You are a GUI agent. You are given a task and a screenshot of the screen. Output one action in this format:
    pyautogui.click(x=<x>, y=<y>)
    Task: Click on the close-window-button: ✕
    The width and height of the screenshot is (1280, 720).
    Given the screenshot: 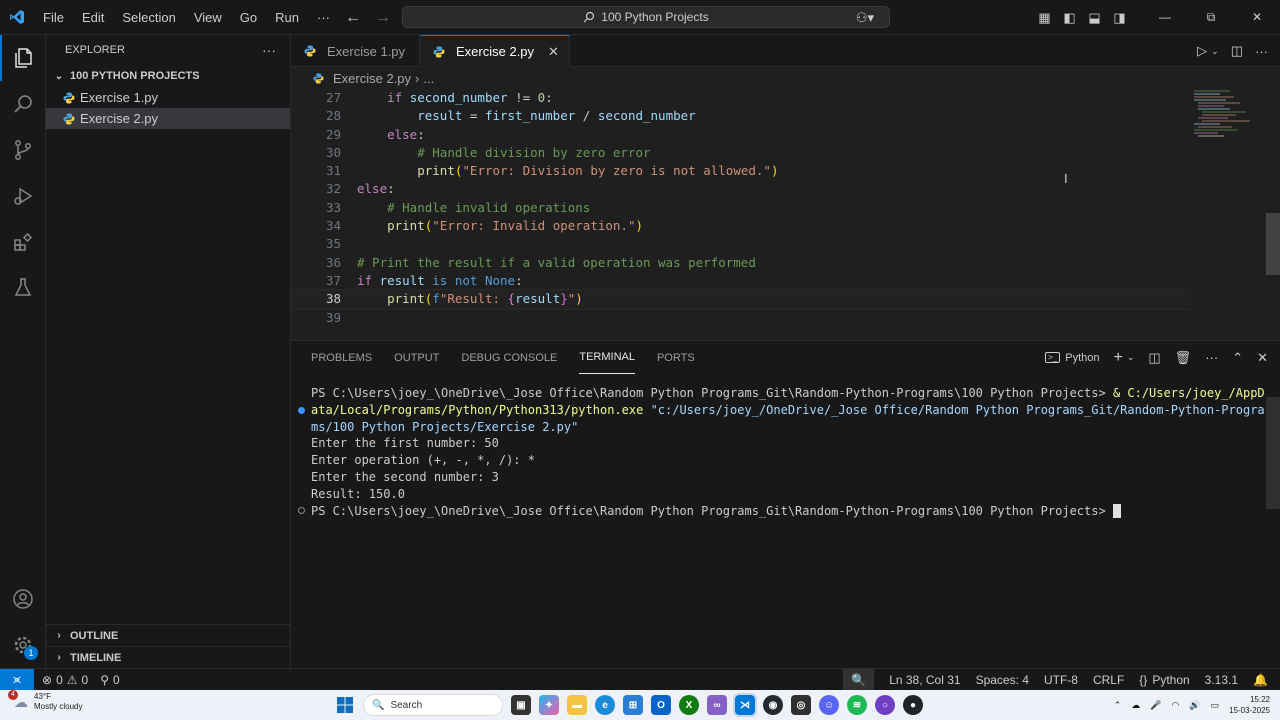 What is the action you would take?
    pyautogui.click(x=1257, y=17)
    